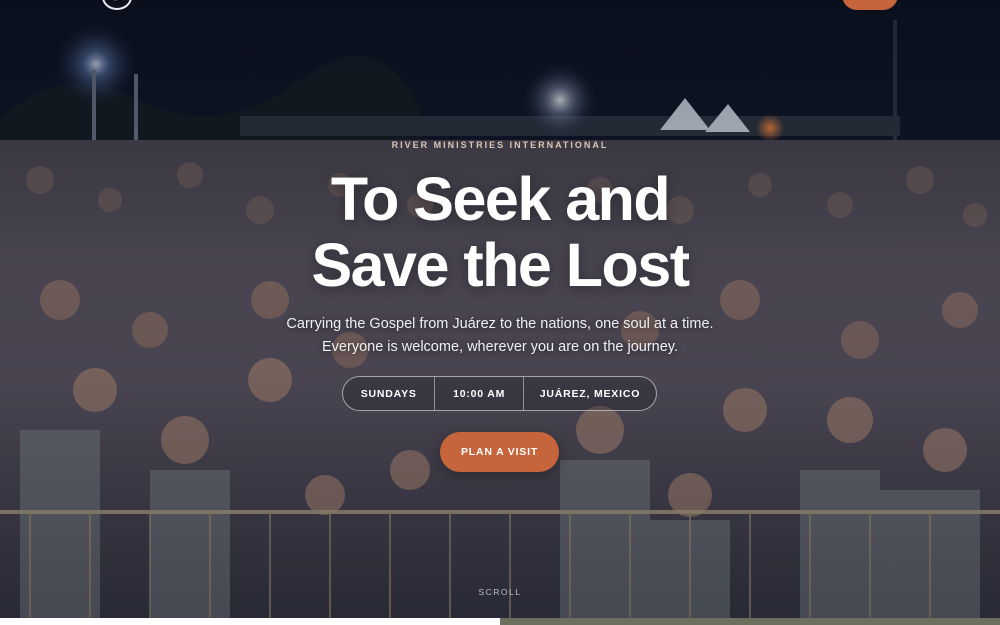 Image resolution: width=1000 pixels, height=625 pixels. What do you see at coordinates (250, 621) in the screenshot?
I see `next-section-left` at bounding box center [250, 621].